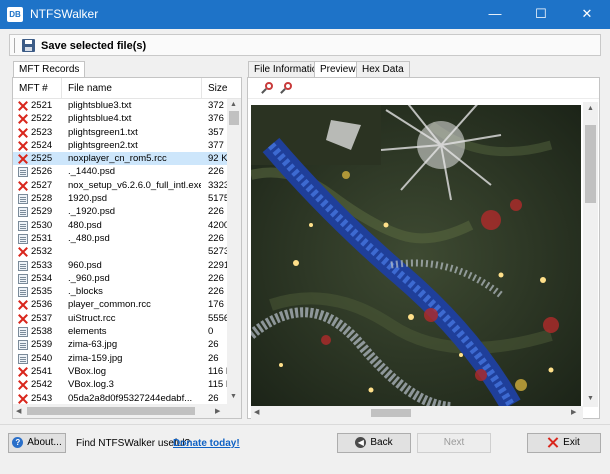  I want to click on mft-number-cell: 2527, so click(42, 185).